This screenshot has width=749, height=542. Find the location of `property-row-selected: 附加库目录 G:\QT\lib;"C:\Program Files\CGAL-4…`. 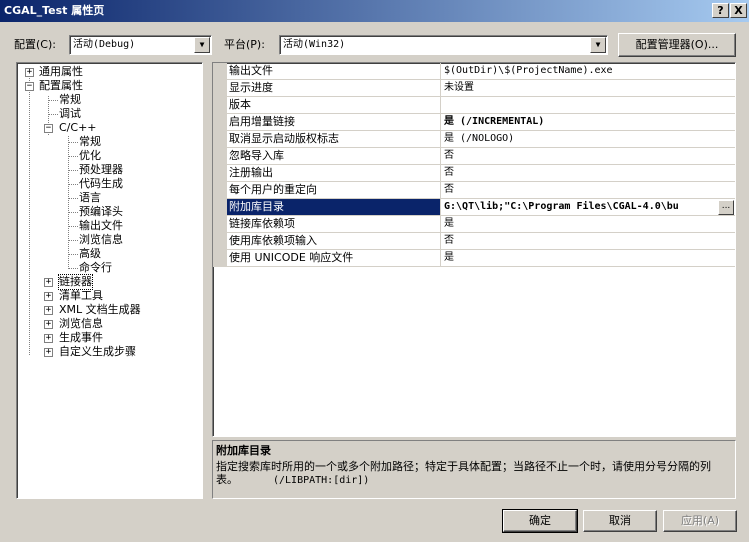

property-row-selected: 附加库目录 G:\QT\lib;"C:\Program Files\CGAL-4… is located at coordinates (474, 207).